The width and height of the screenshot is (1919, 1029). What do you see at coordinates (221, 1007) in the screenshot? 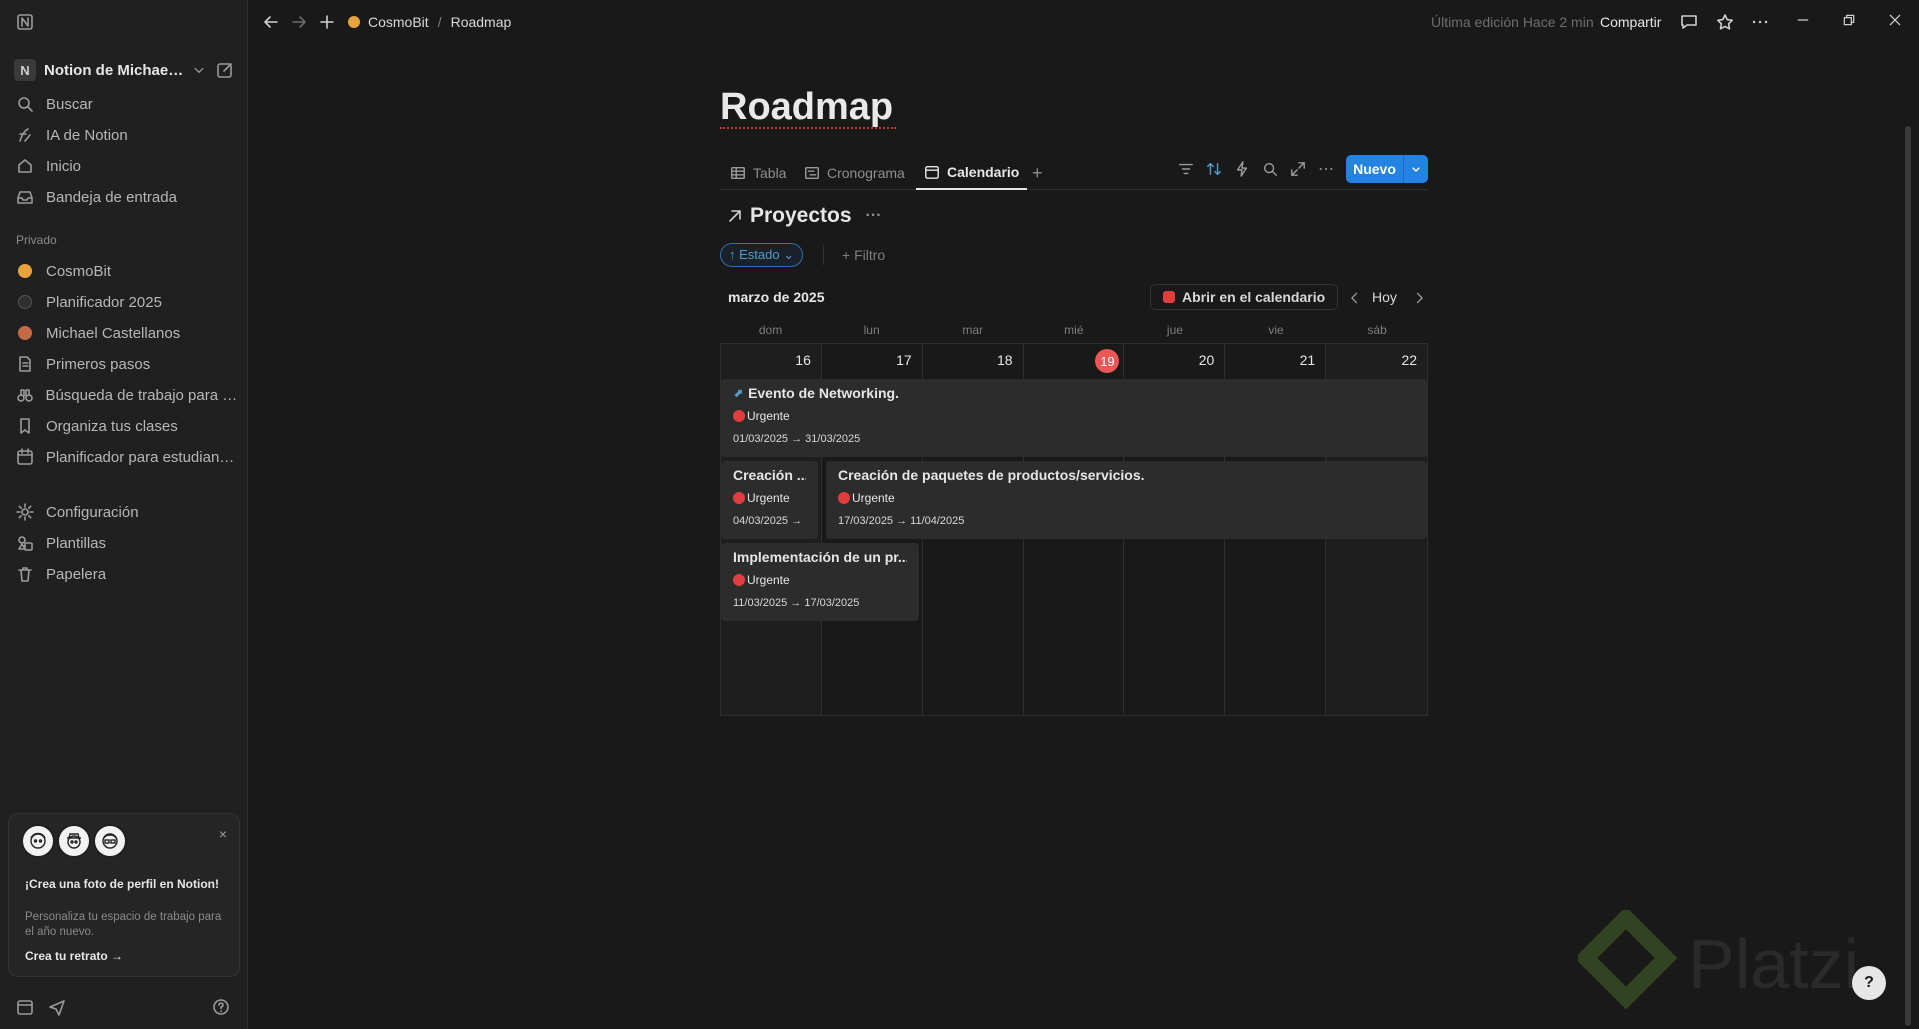
I see `help-icon` at bounding box center [221, 1007].